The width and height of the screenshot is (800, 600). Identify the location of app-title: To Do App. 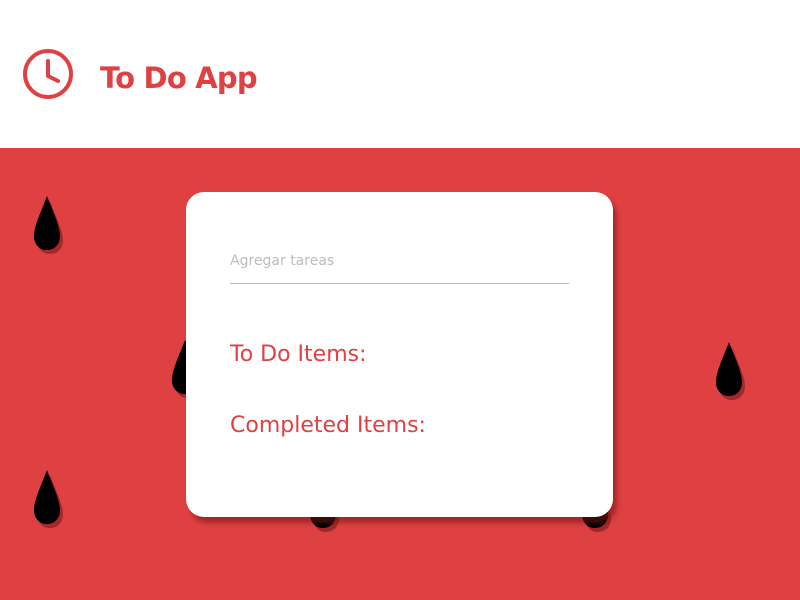
(179, 78).